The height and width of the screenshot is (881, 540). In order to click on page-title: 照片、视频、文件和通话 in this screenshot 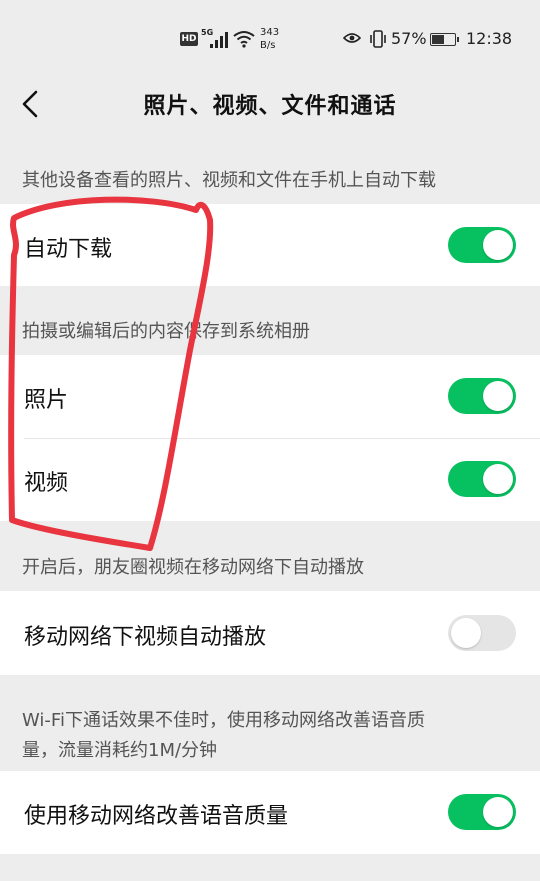, I will do `click(270, 106)`.